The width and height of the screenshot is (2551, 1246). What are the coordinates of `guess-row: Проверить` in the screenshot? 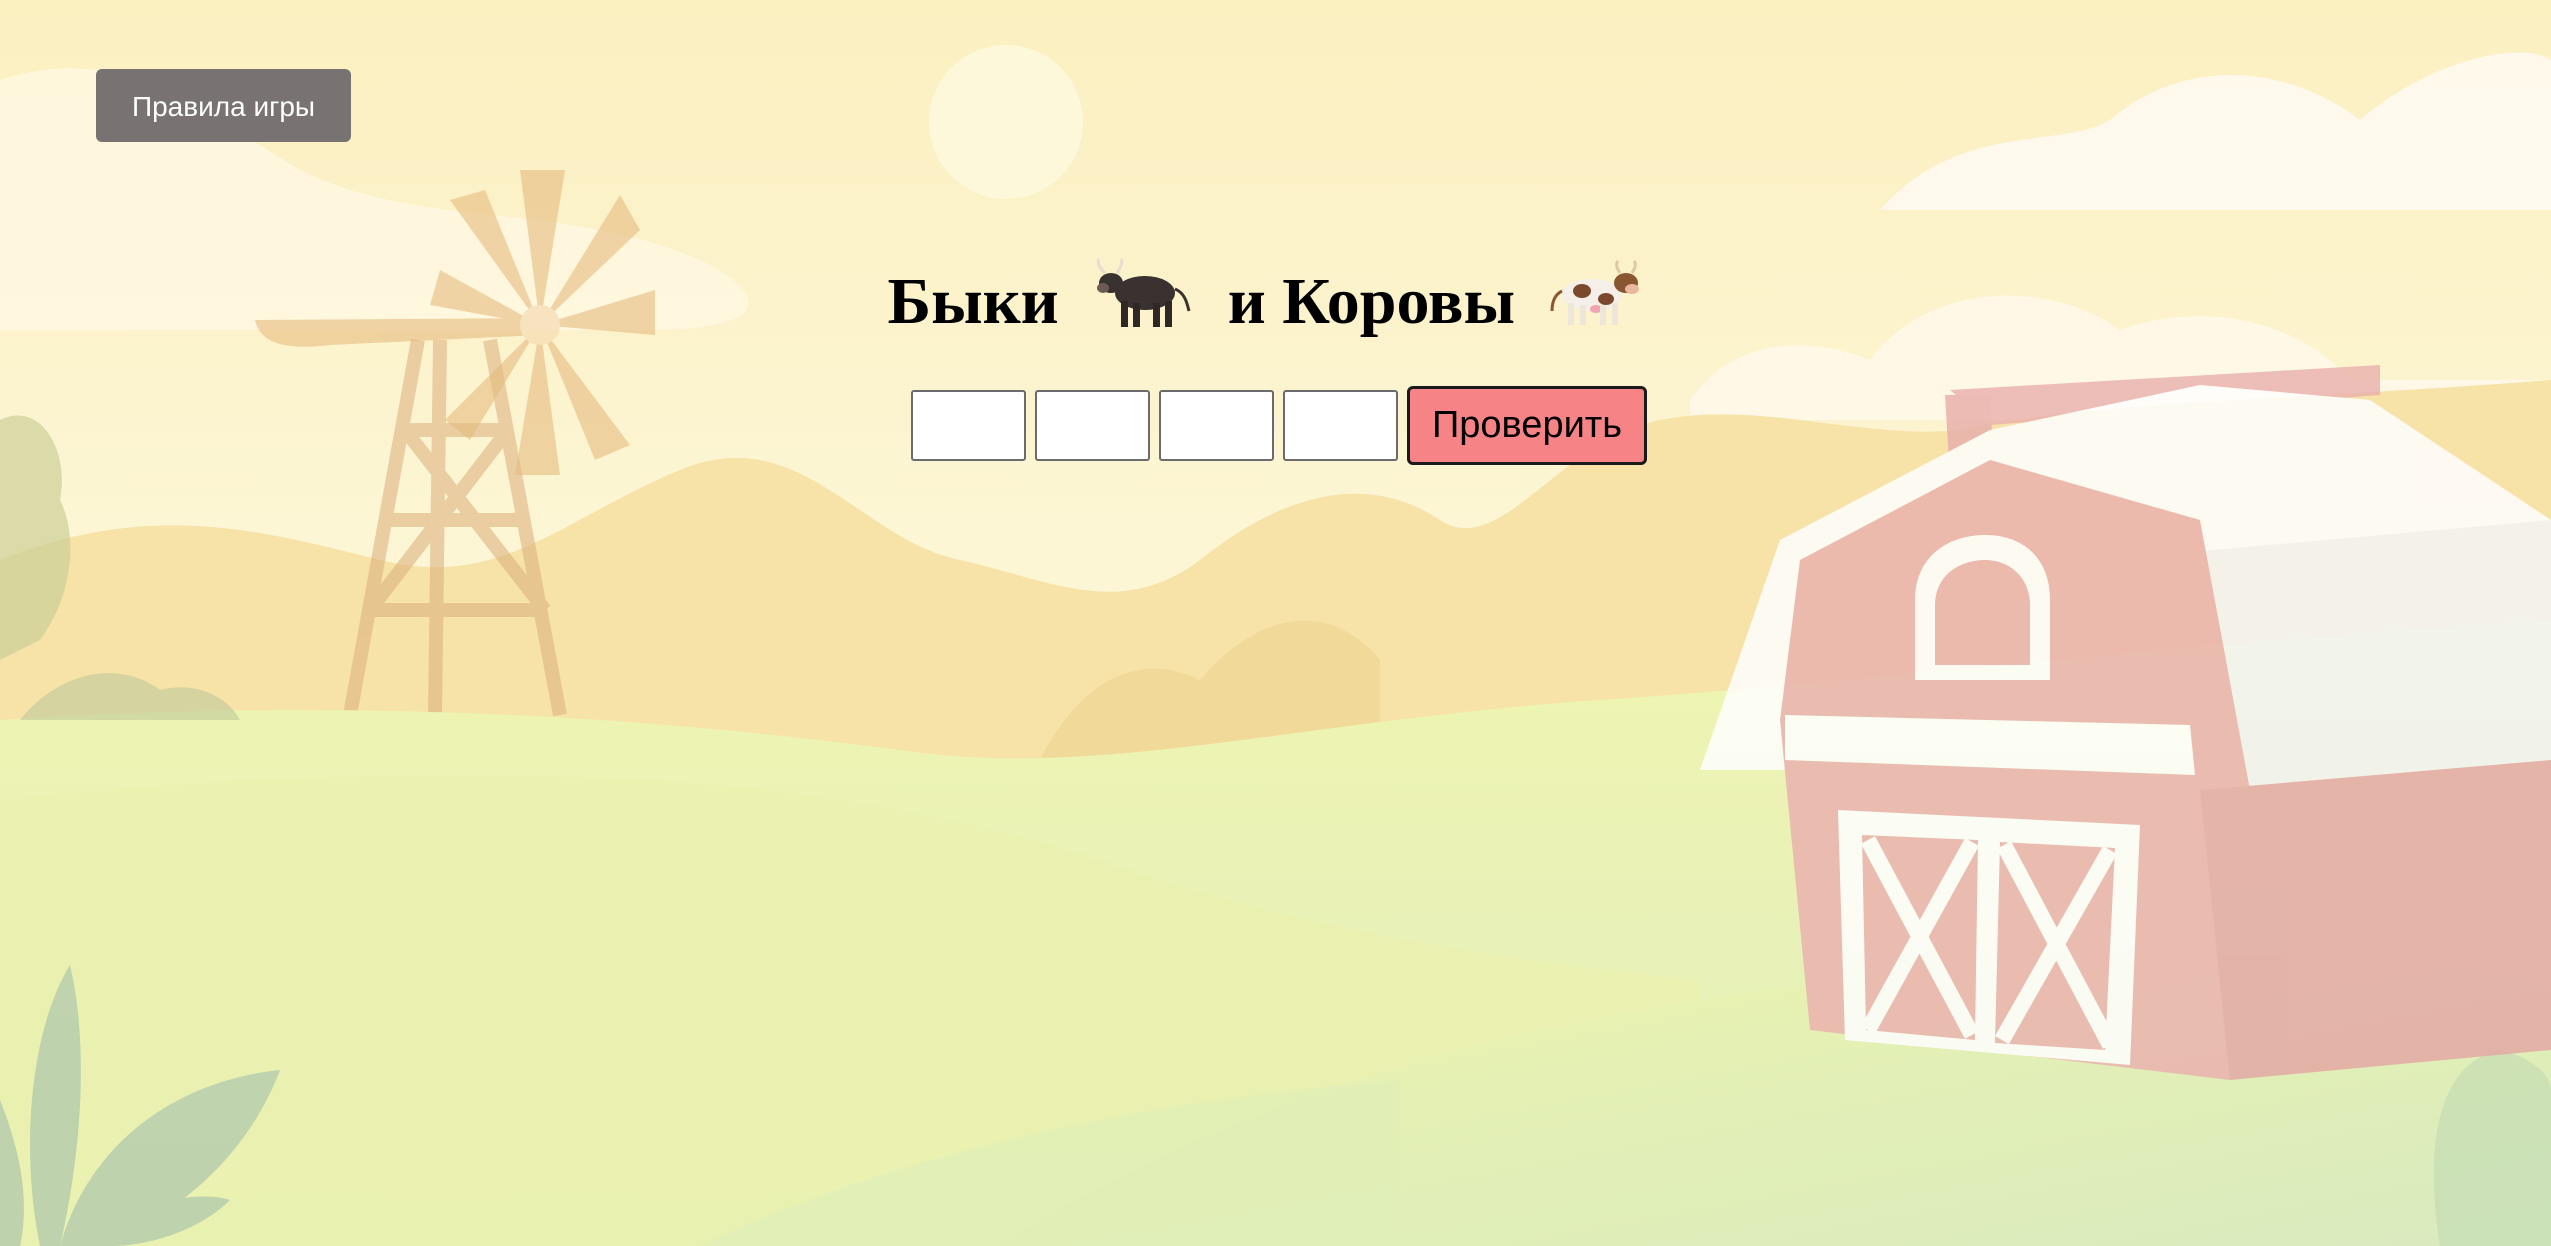 It's located at (1279, 425).